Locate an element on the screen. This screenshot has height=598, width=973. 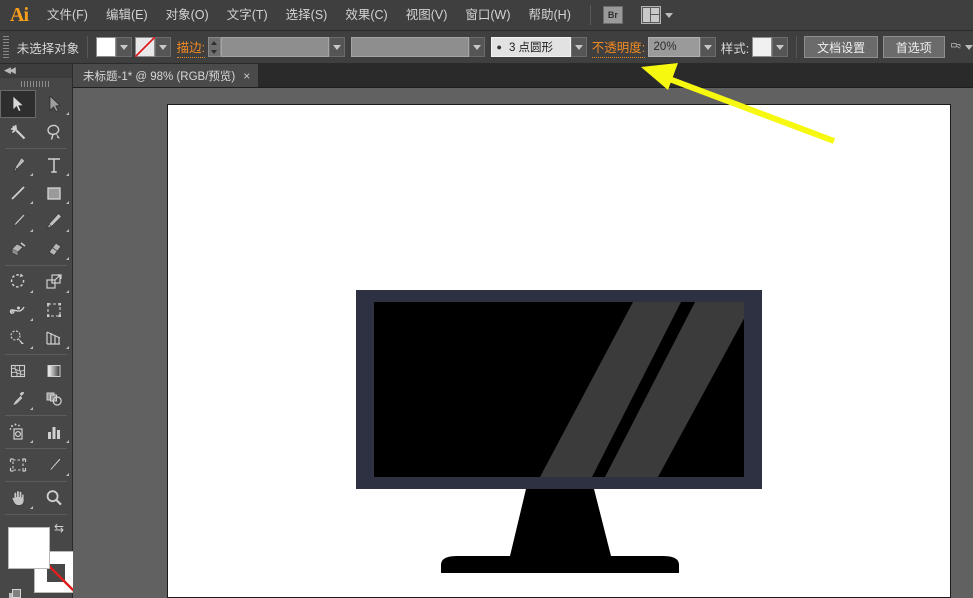
menu-type: 文字(T) is located at coordinates (247, 15).